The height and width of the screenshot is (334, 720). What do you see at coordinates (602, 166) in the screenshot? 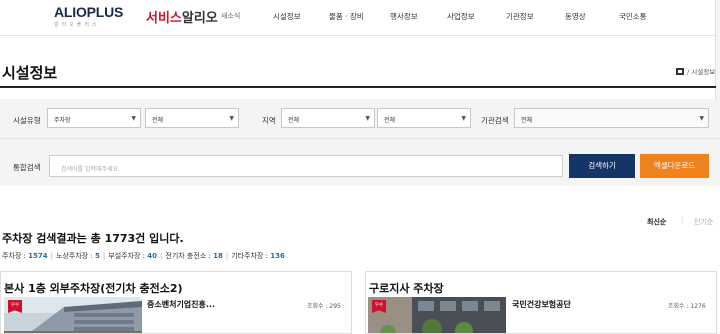
I see `search-button: 검색하기` at bounding box center [602, 166].